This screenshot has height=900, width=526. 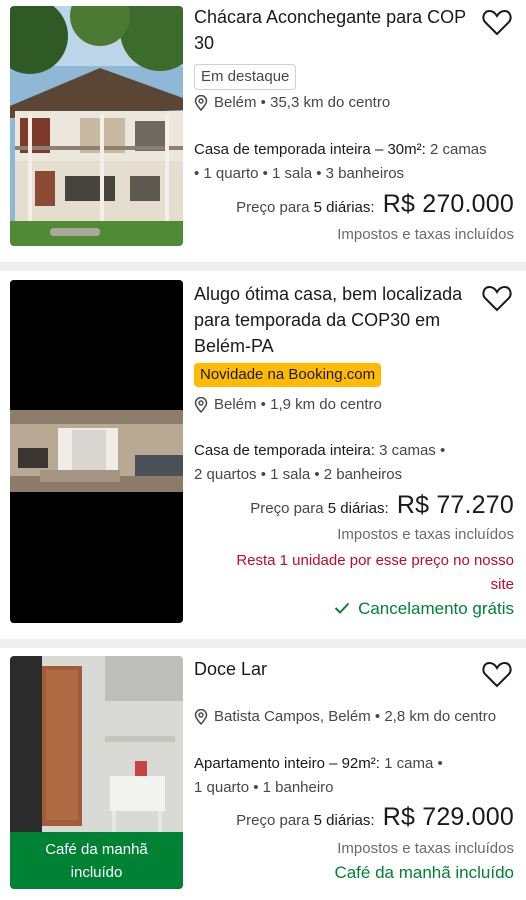 I want to click on living-room-photo-image, so click(x=96, y=451).